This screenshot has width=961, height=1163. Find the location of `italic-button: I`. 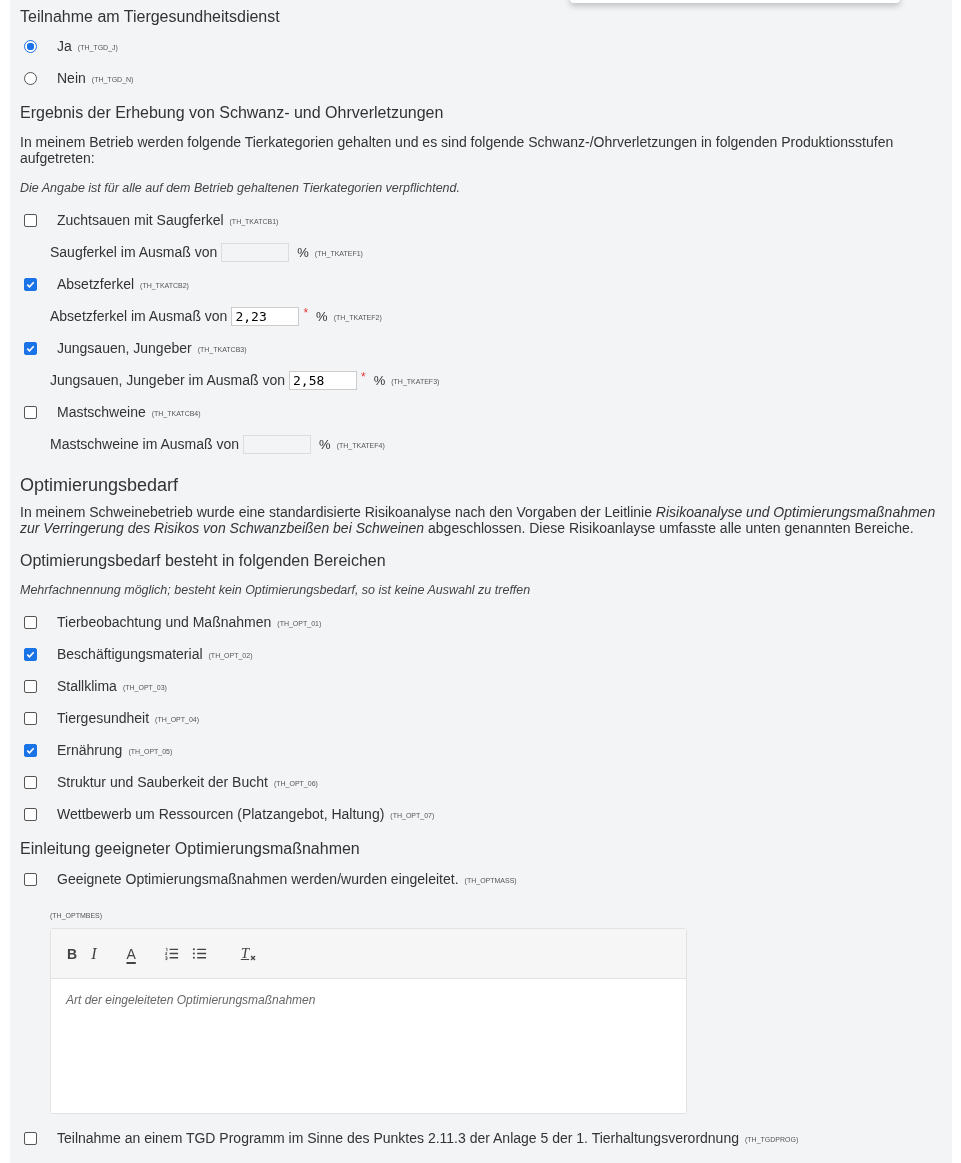

italic-button: I is located at coordinates (94, 953).